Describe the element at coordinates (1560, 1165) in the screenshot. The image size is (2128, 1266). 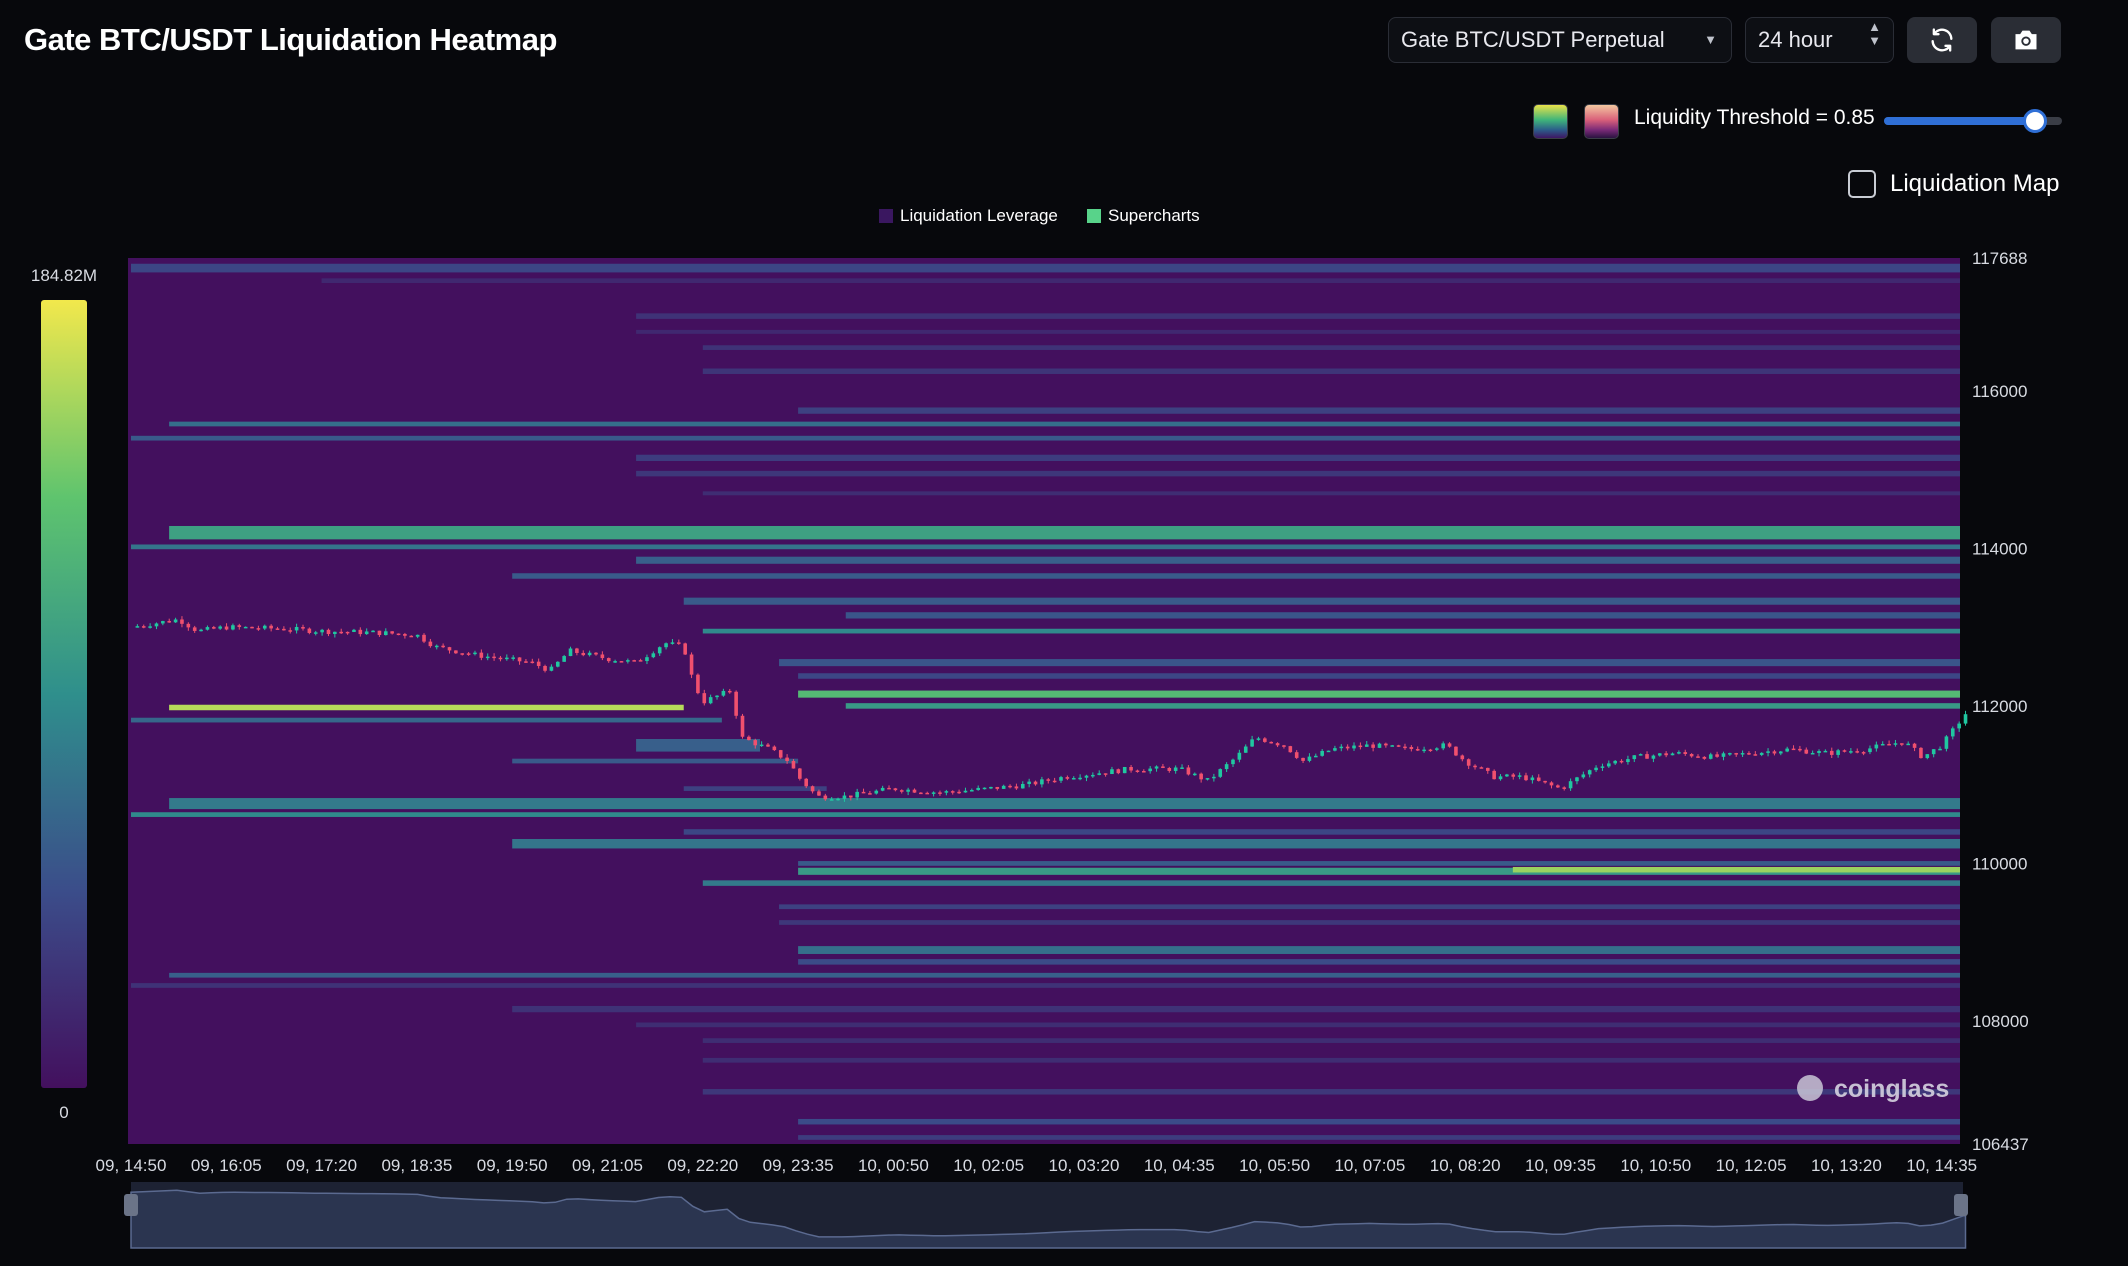
I see `x-axis-tick-label: 10, 09:35` at that location.